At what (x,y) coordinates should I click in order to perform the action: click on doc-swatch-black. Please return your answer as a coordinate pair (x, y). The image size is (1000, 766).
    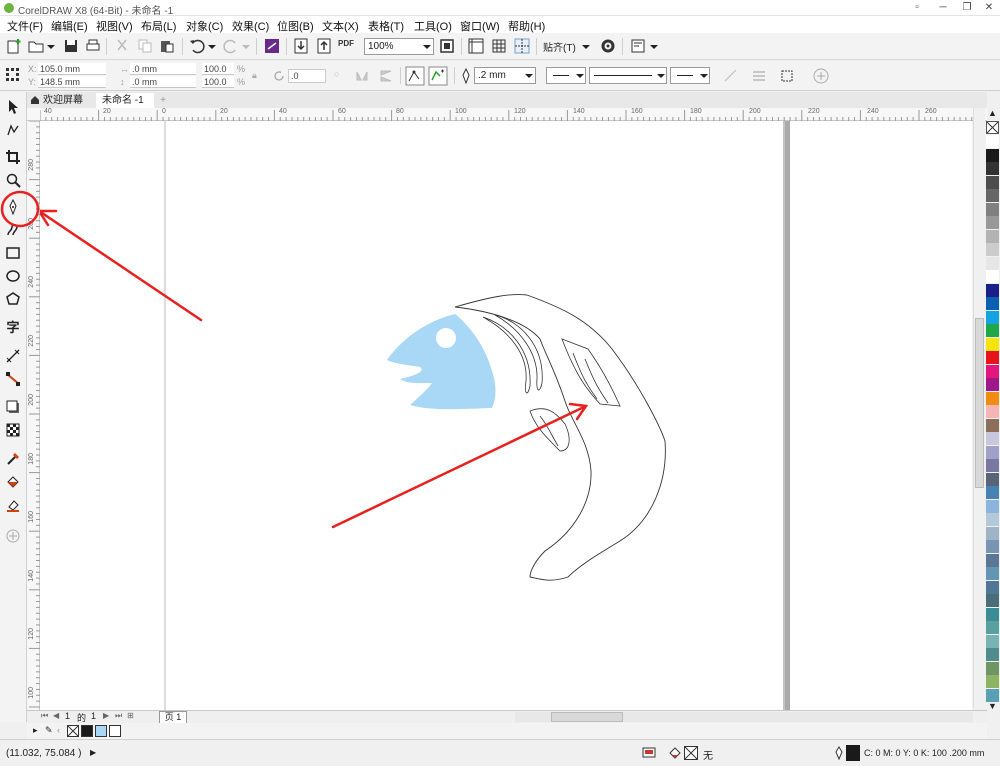
    Looking at the image, I should click on (87, 731).